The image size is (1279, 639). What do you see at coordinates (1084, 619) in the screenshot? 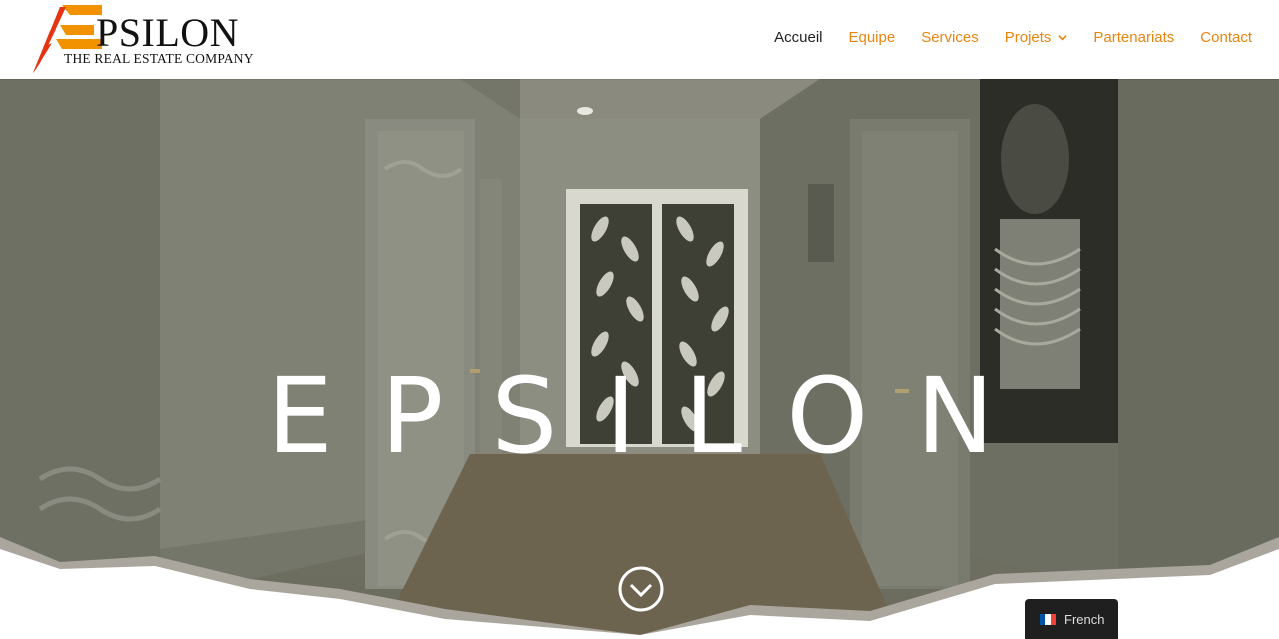
I see `language-label: French` at bounding box center [1084, 619].